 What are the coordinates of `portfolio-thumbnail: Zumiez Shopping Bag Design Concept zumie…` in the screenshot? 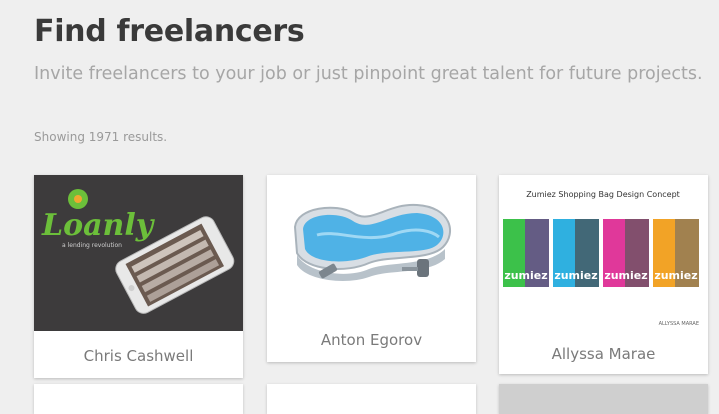 It's located at (603, 253).